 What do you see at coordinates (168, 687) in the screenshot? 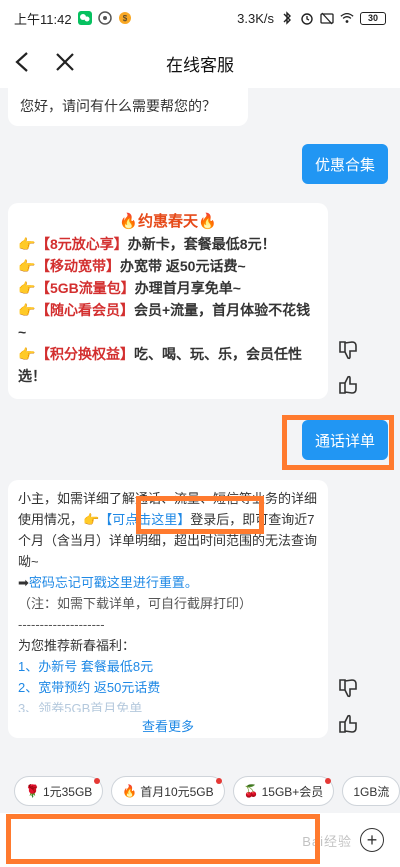
I see `recommend-item-2: 2、宽带预约 返50元话费` at bounding box center [168, 687].